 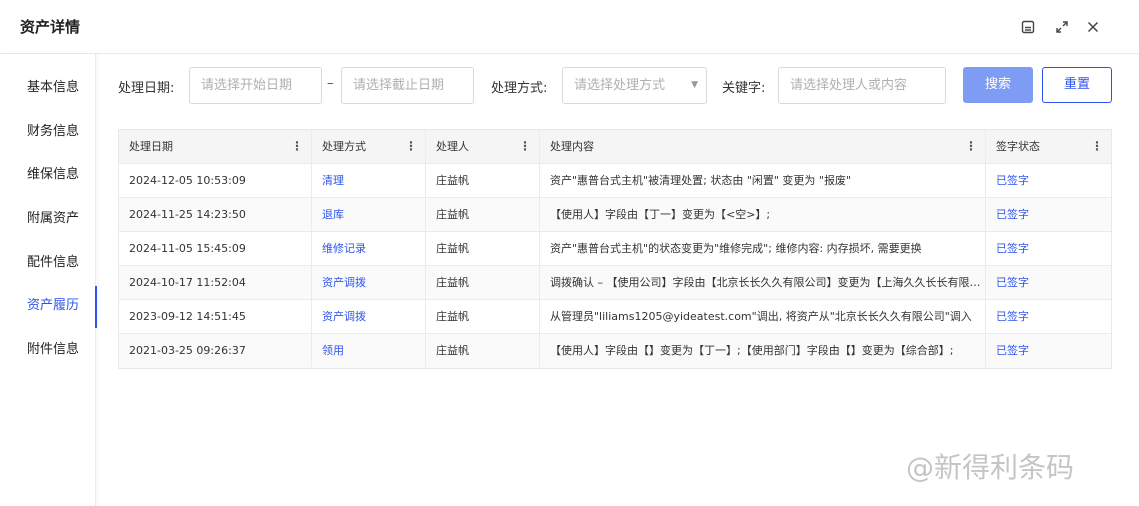 I want to click on sidebar-item-attached-assets: 附属资产, so click(x=48, y=219).